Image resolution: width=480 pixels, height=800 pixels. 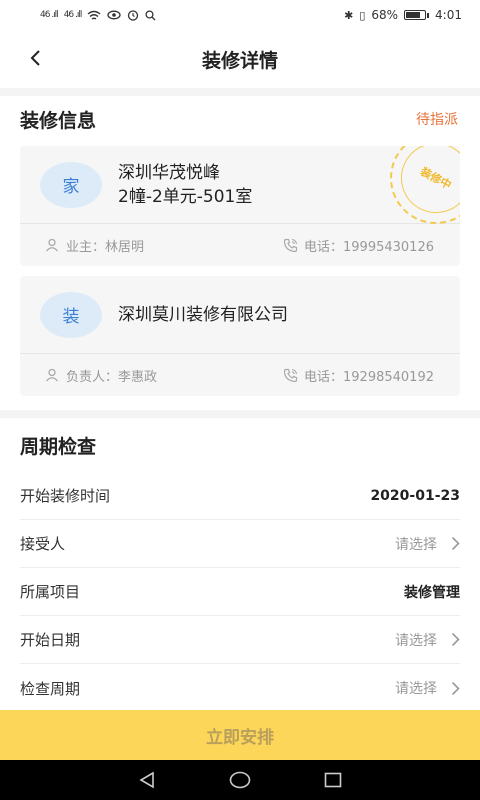 I want to click on row-value: 2020-01-23, so click(x=415, y=495).